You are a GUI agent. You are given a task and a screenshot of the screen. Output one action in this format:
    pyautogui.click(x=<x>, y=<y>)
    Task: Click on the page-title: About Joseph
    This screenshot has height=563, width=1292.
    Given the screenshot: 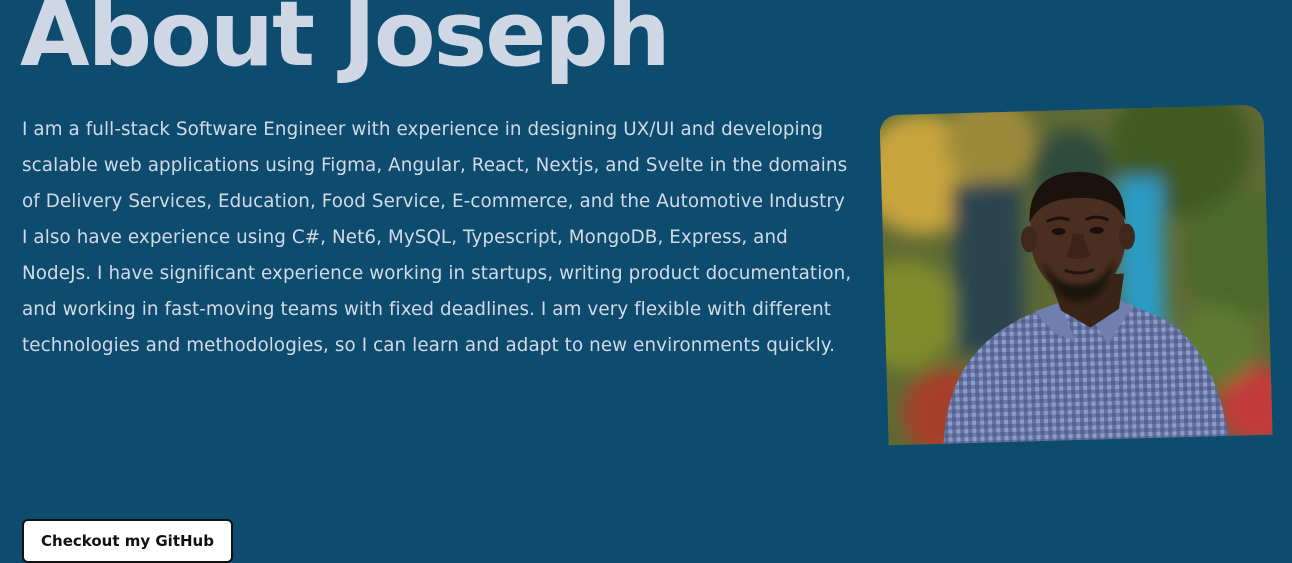 What is the action you would take?
    pyautogui.click(x=345, y=43)
    